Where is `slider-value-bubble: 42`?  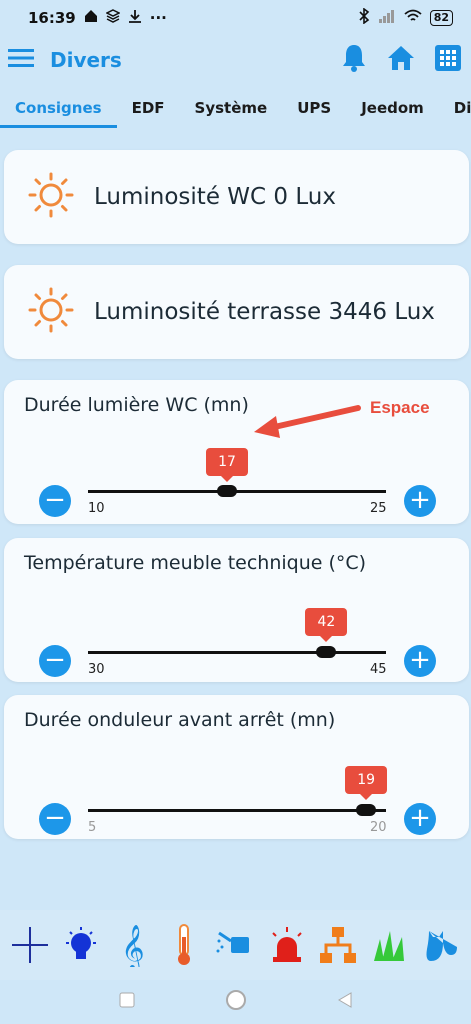
slider-value-bubble: 42 is located at coordinates (326, 625).